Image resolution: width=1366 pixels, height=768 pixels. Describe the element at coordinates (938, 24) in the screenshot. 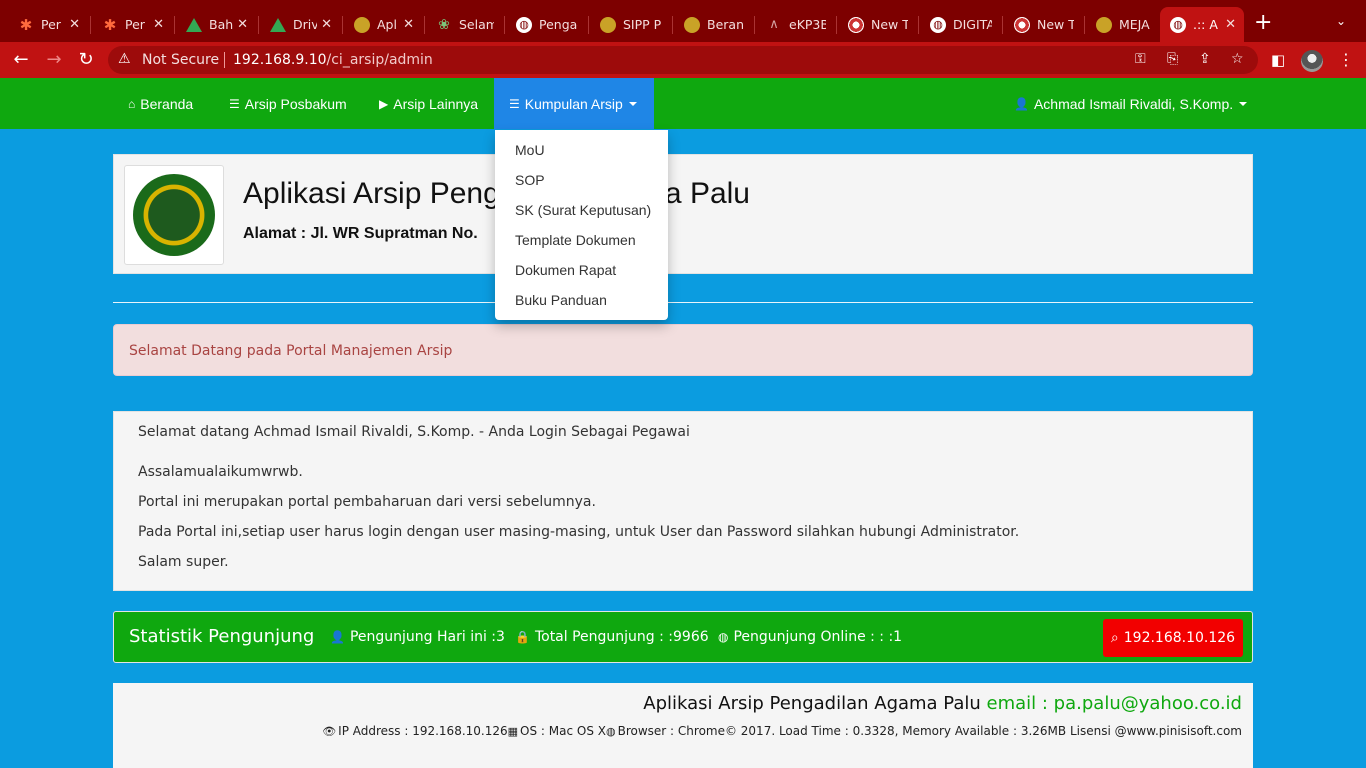

I see `globe-icon: ◍` at that location.